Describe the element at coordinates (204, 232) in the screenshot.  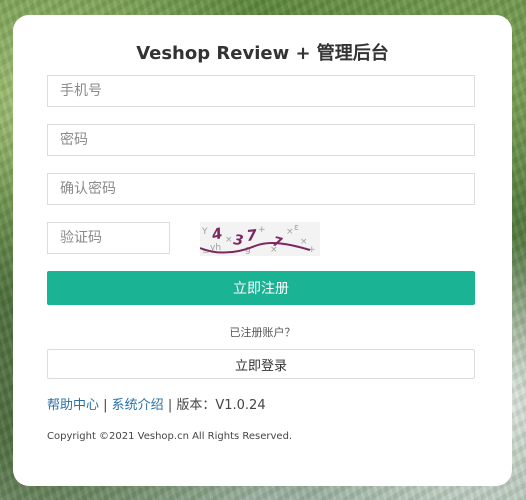
I see `svg-text: Y` at that location.